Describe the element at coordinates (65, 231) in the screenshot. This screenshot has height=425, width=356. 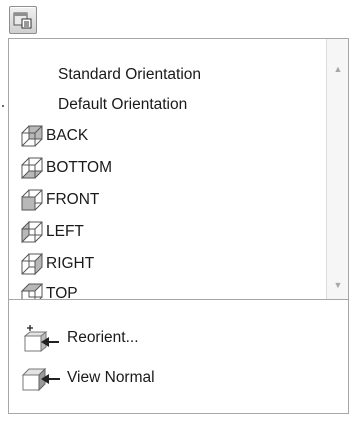
I see `list-item-label: LEFT` at that location.